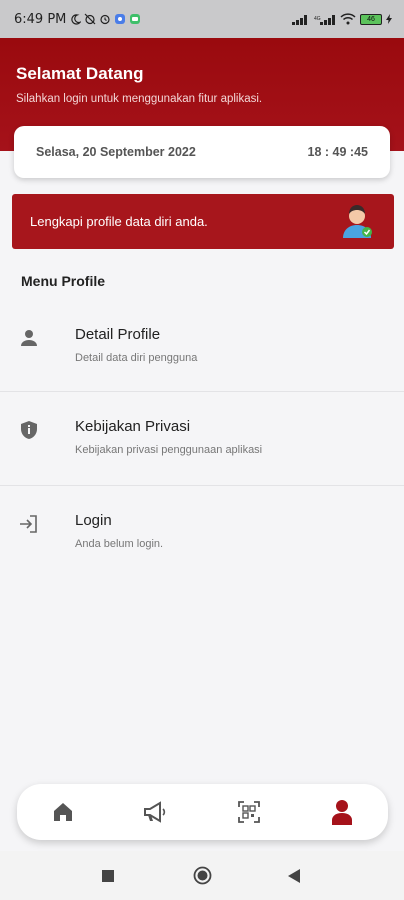 This screenshot has width=404, height=900. I want to click on signal-icon, so click(299, 19).